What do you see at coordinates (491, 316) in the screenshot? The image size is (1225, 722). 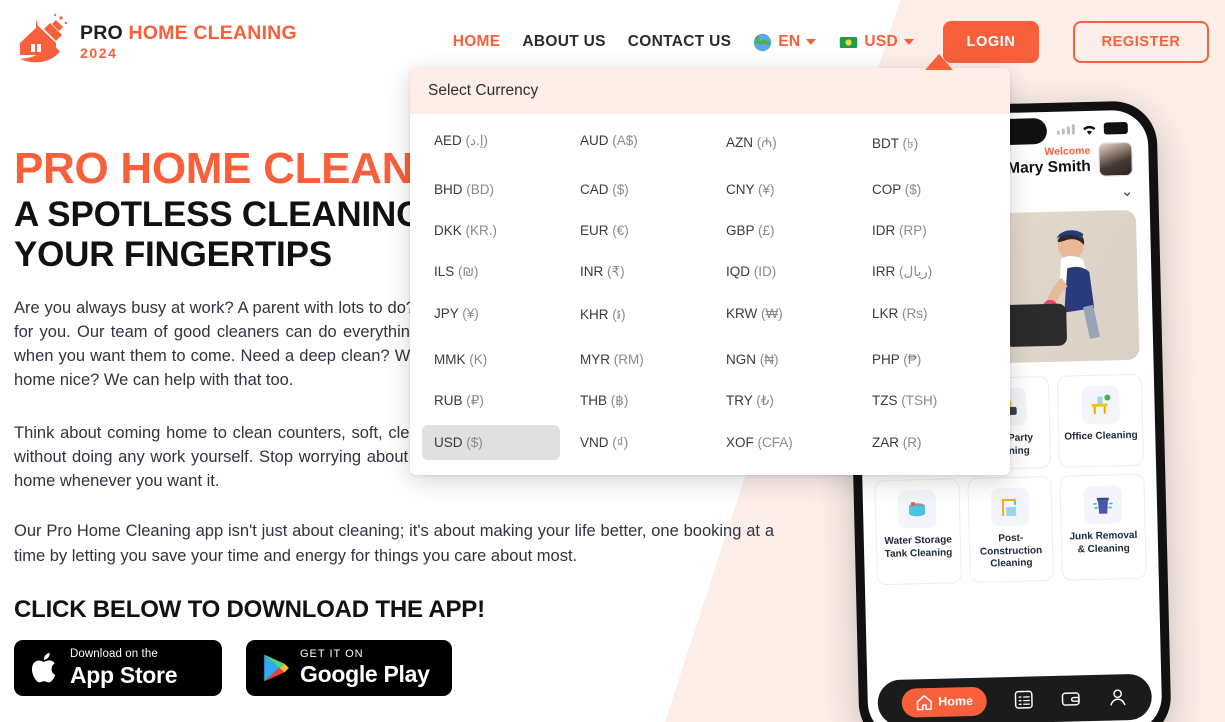 I see `currency-option-jpy: JPY (¥)` at bounding box center [491, 316].